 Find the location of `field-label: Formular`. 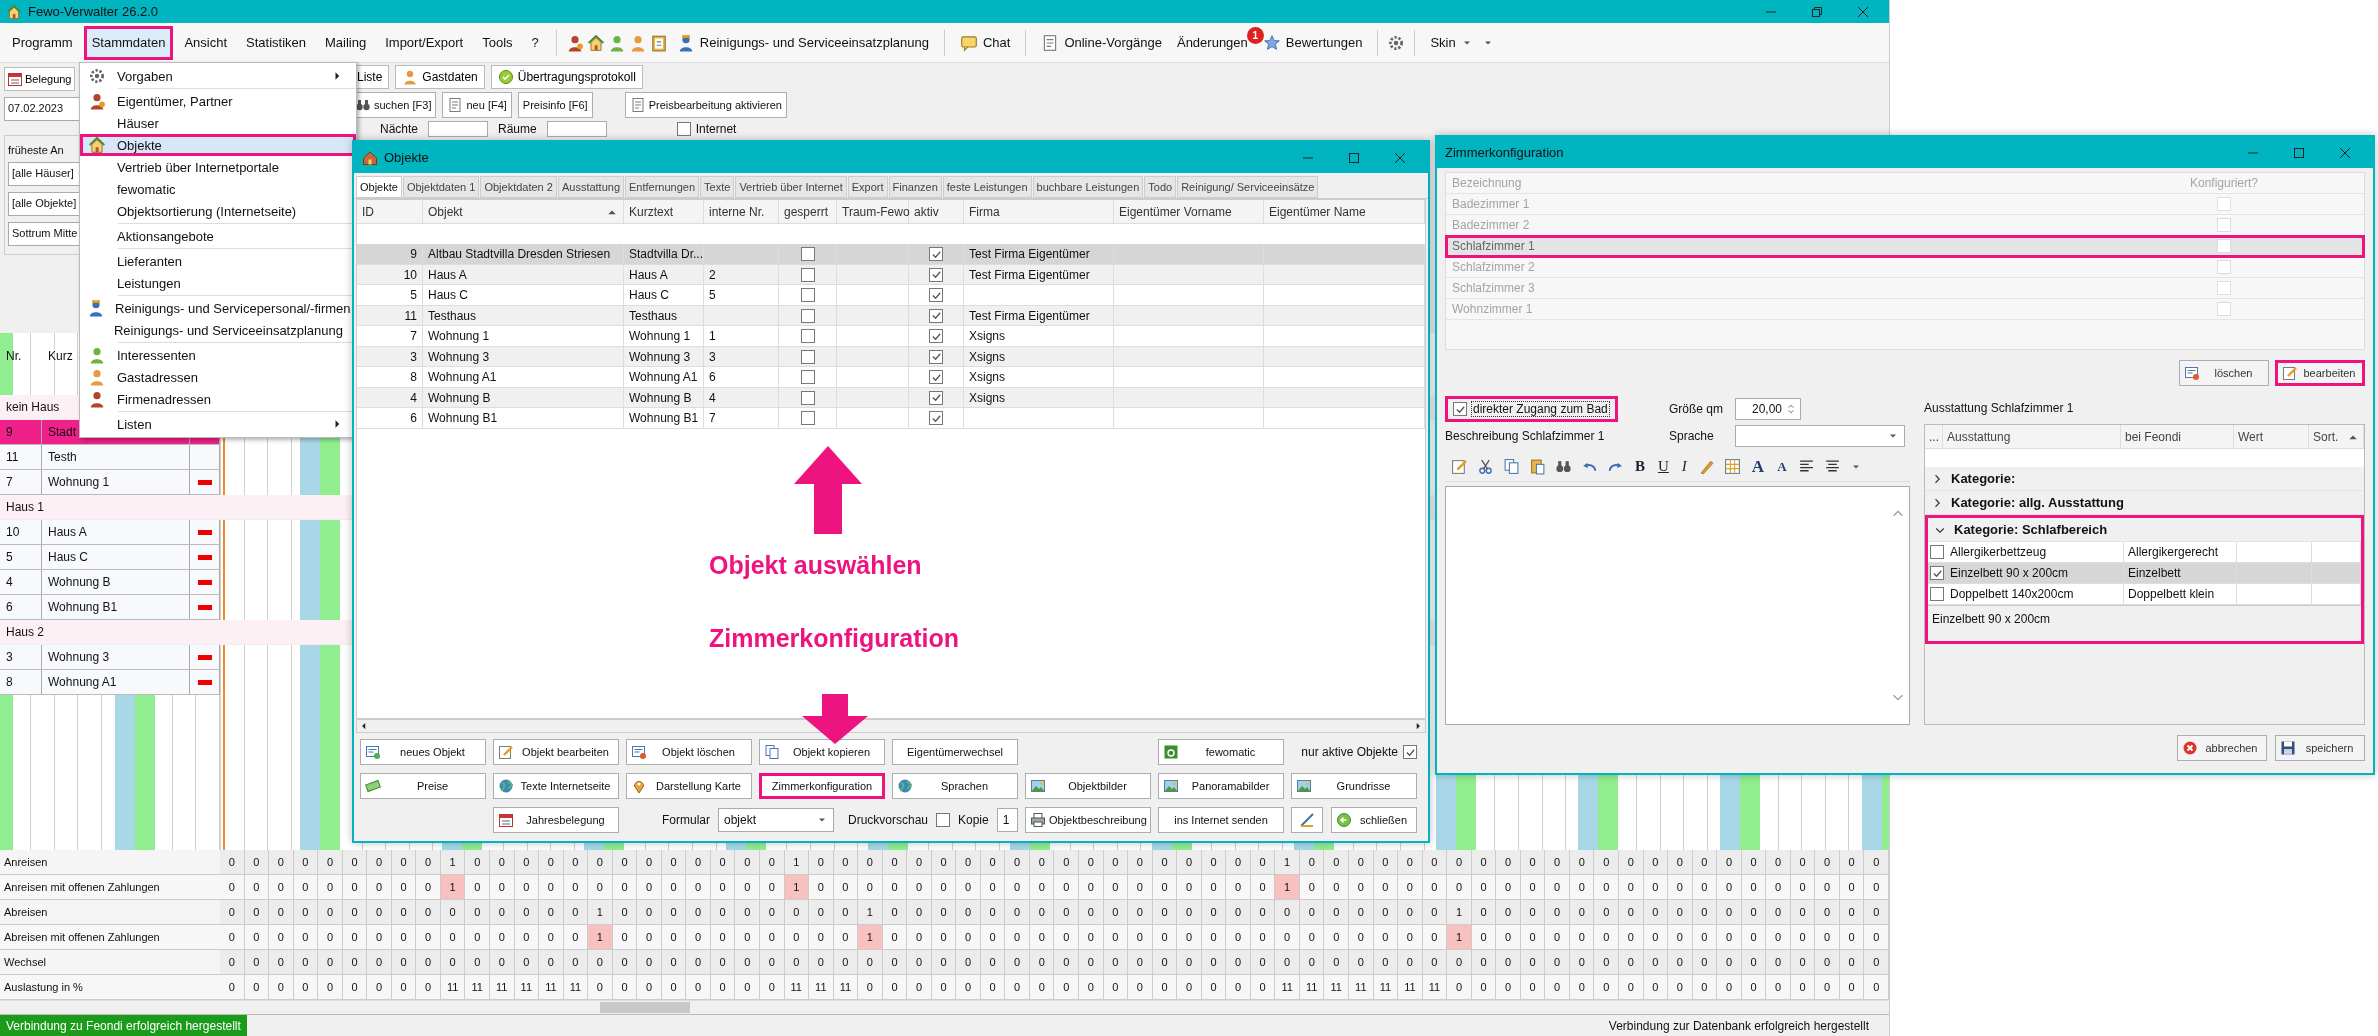

field-label: Formular is located at coordinates (686, 820).